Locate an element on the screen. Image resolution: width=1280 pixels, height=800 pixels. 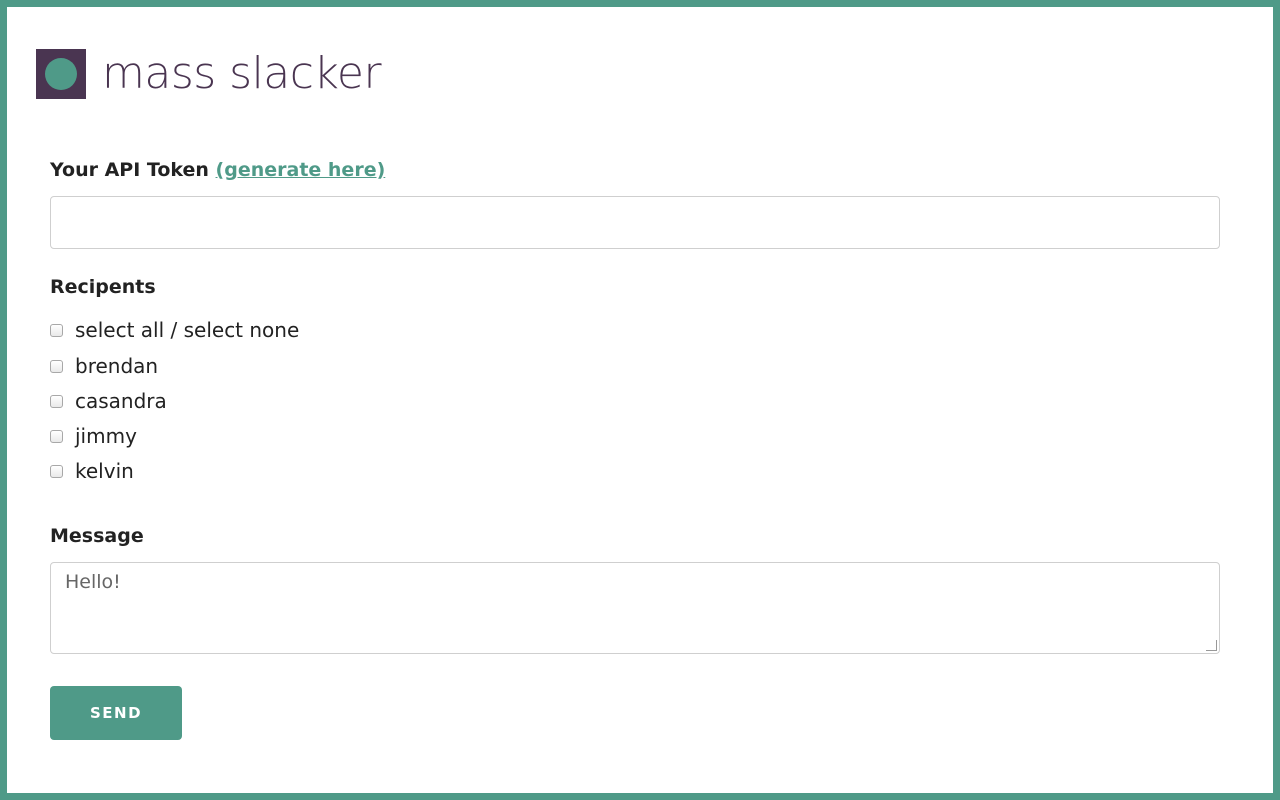
message-label: Message is located at coordinates (97, 536).